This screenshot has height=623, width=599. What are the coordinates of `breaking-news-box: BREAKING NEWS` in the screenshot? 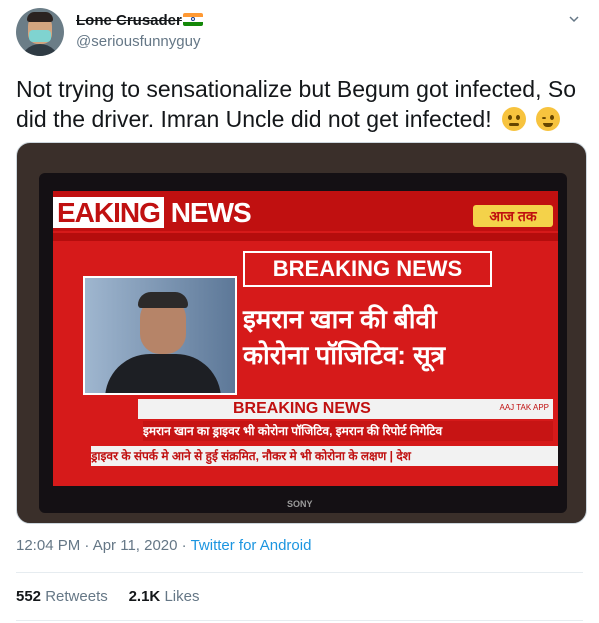 It's located at (367, 269).